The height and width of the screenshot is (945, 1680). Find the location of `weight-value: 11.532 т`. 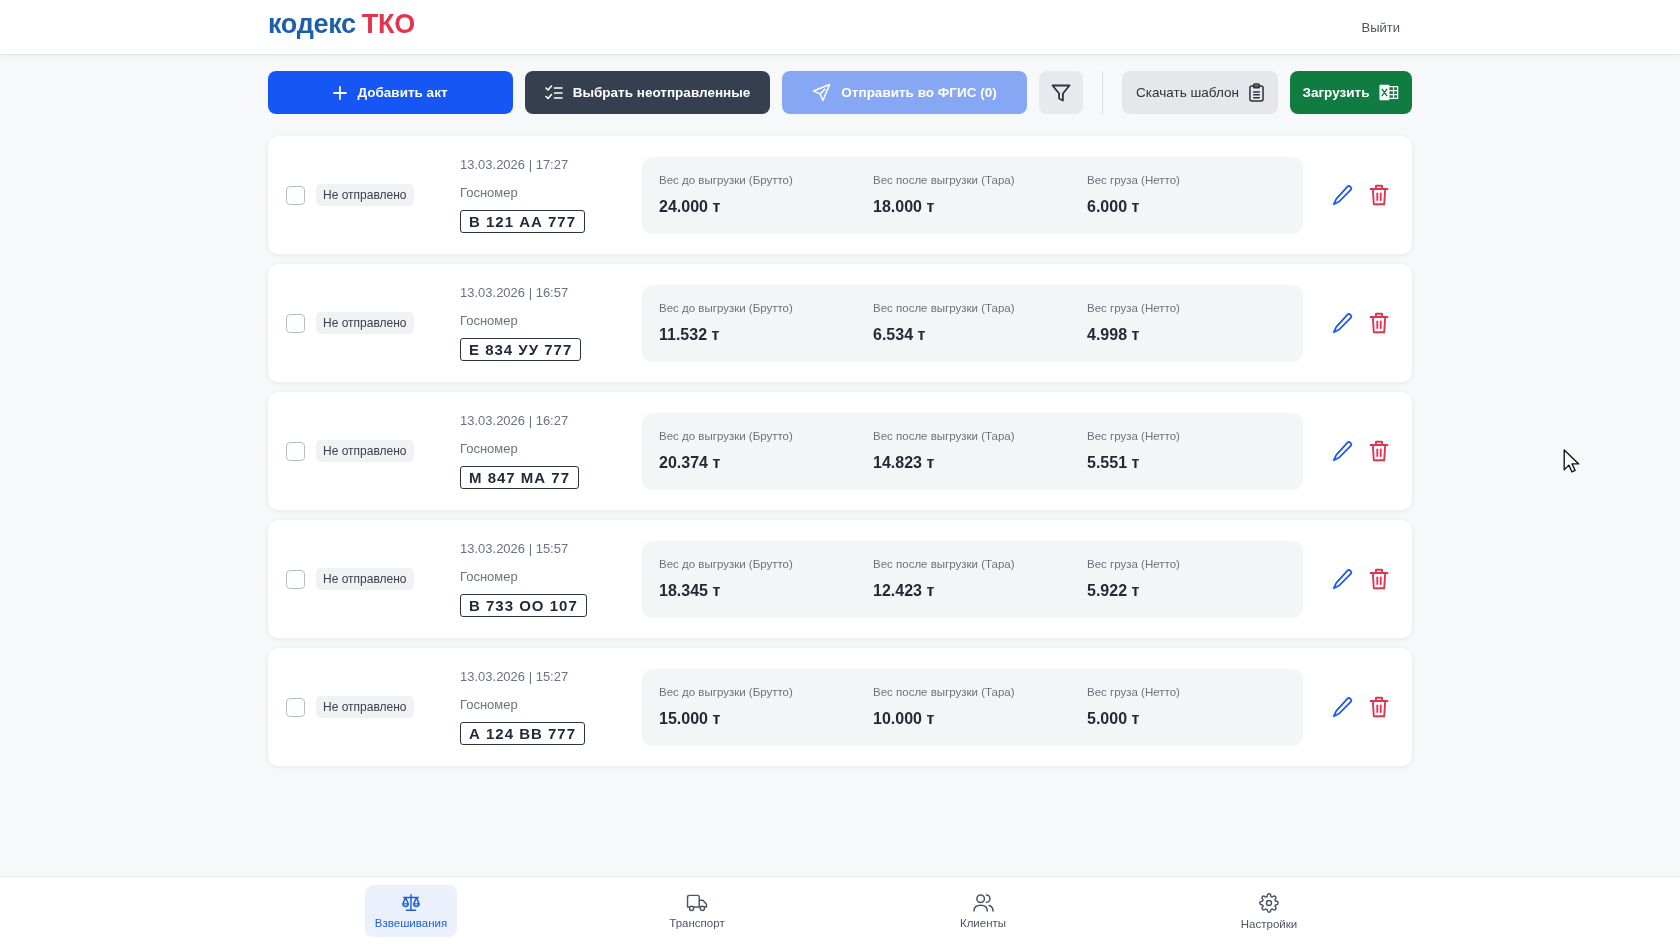

weight-value: 11.532 т is located at coordinates (689, 335).